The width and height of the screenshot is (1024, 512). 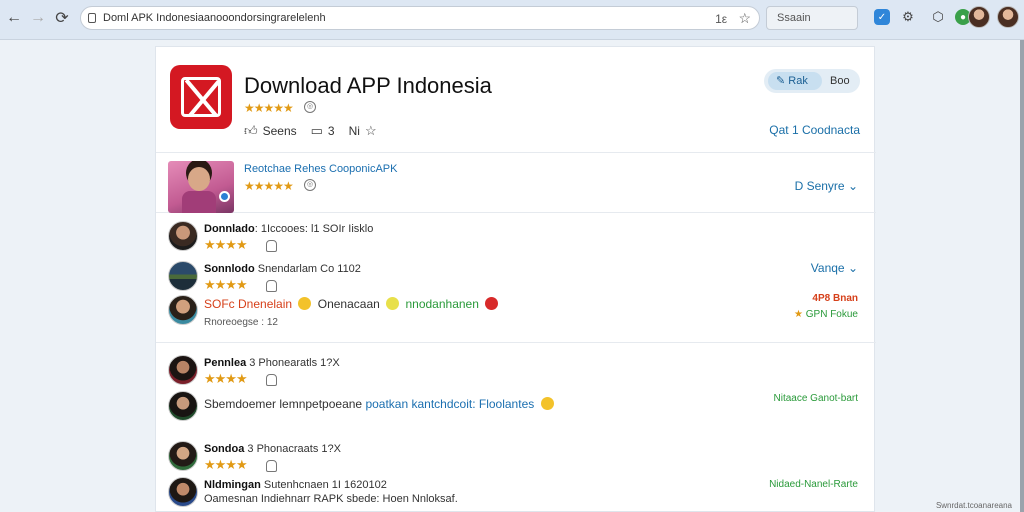 I want to click on secondary-toggle-button: Boo, so click(x=840, y=81).